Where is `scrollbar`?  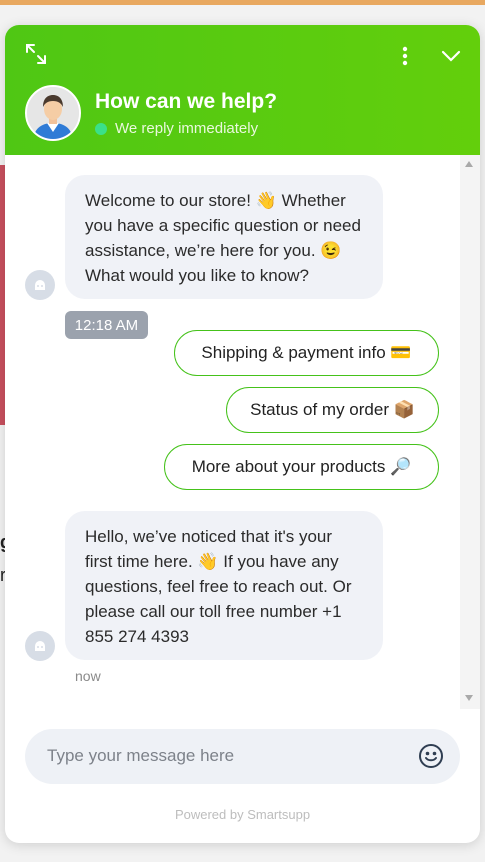 scrollbar is located at coordinates (470, 432).